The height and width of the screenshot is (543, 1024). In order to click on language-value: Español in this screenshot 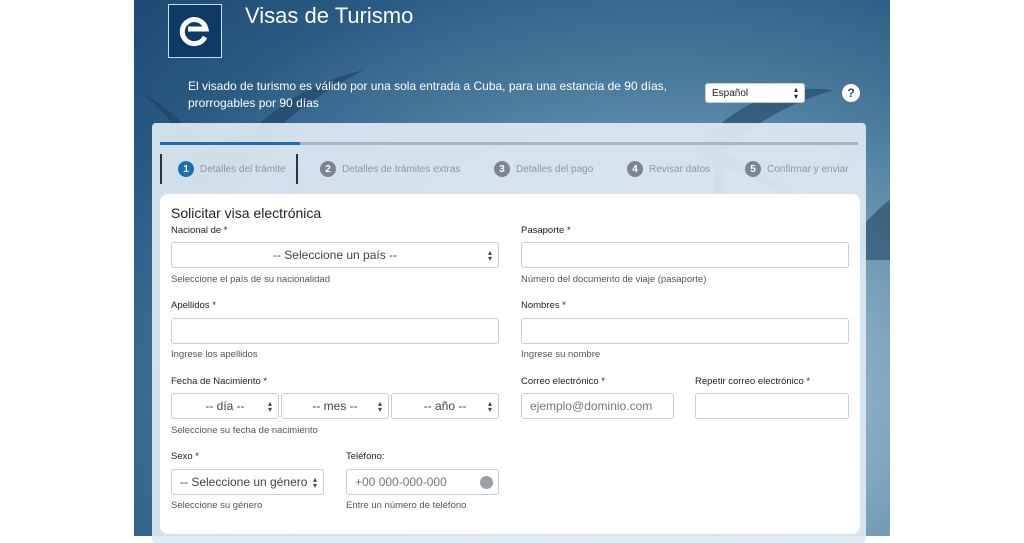, I will do `click(730, 93)`.